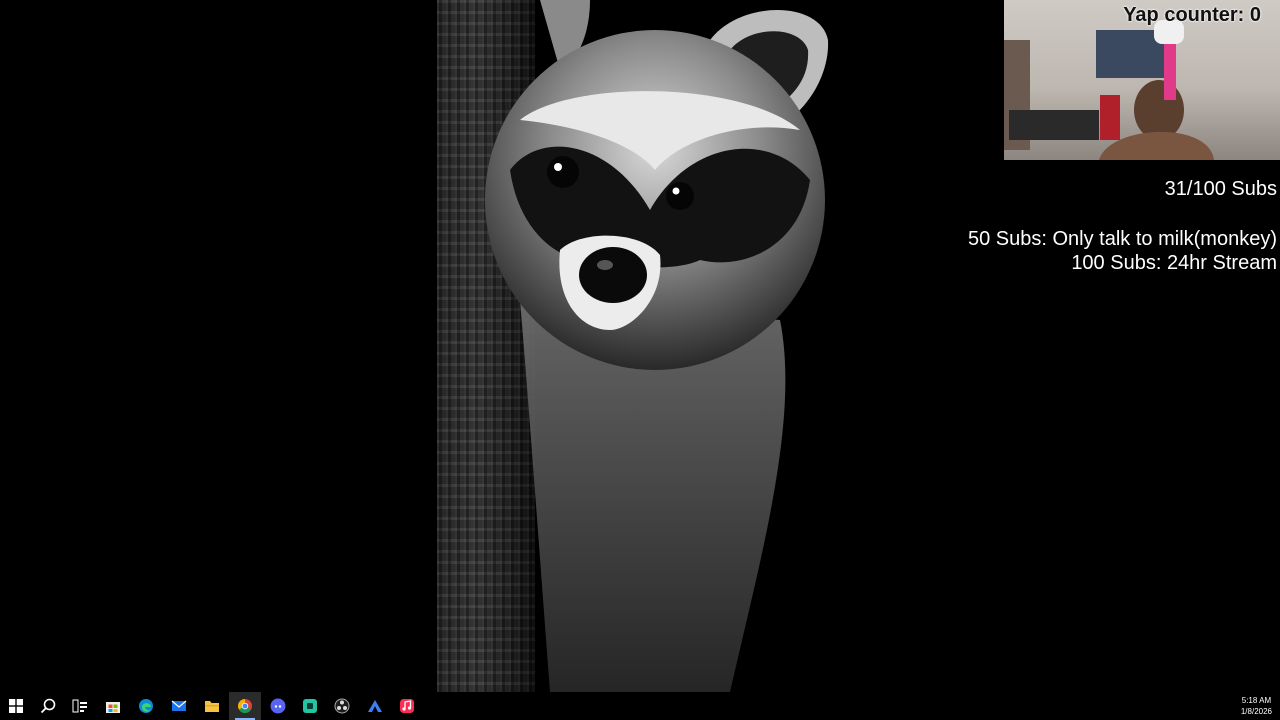 The image size is (1280, 720). I want to click on start-button, so click(16, 706).